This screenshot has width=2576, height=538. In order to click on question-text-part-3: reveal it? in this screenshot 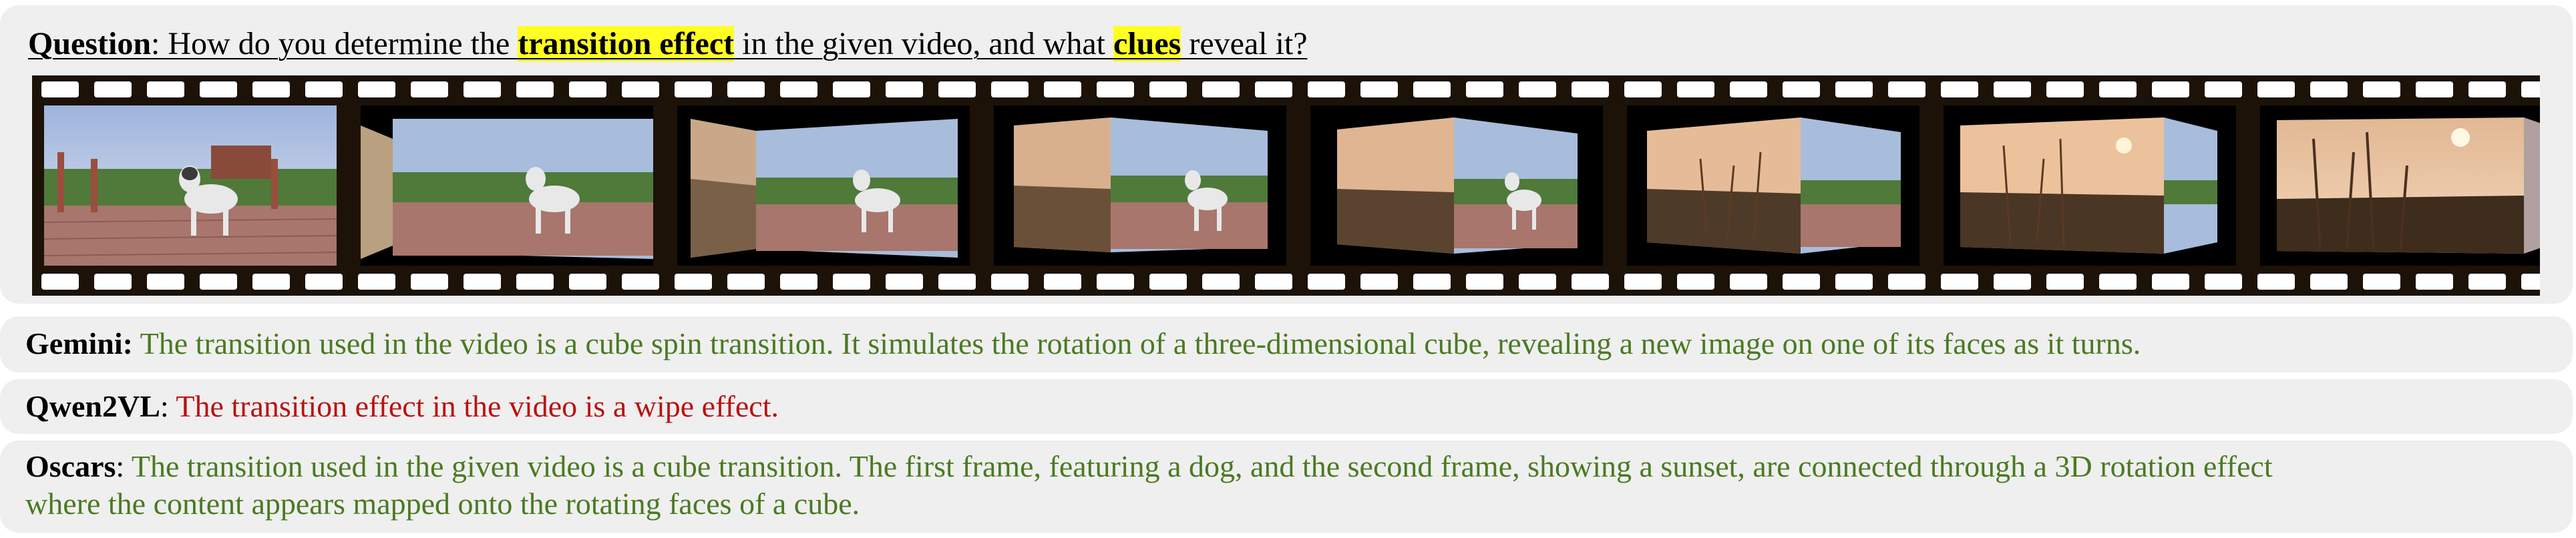, I will do `click(1244, 43)`.